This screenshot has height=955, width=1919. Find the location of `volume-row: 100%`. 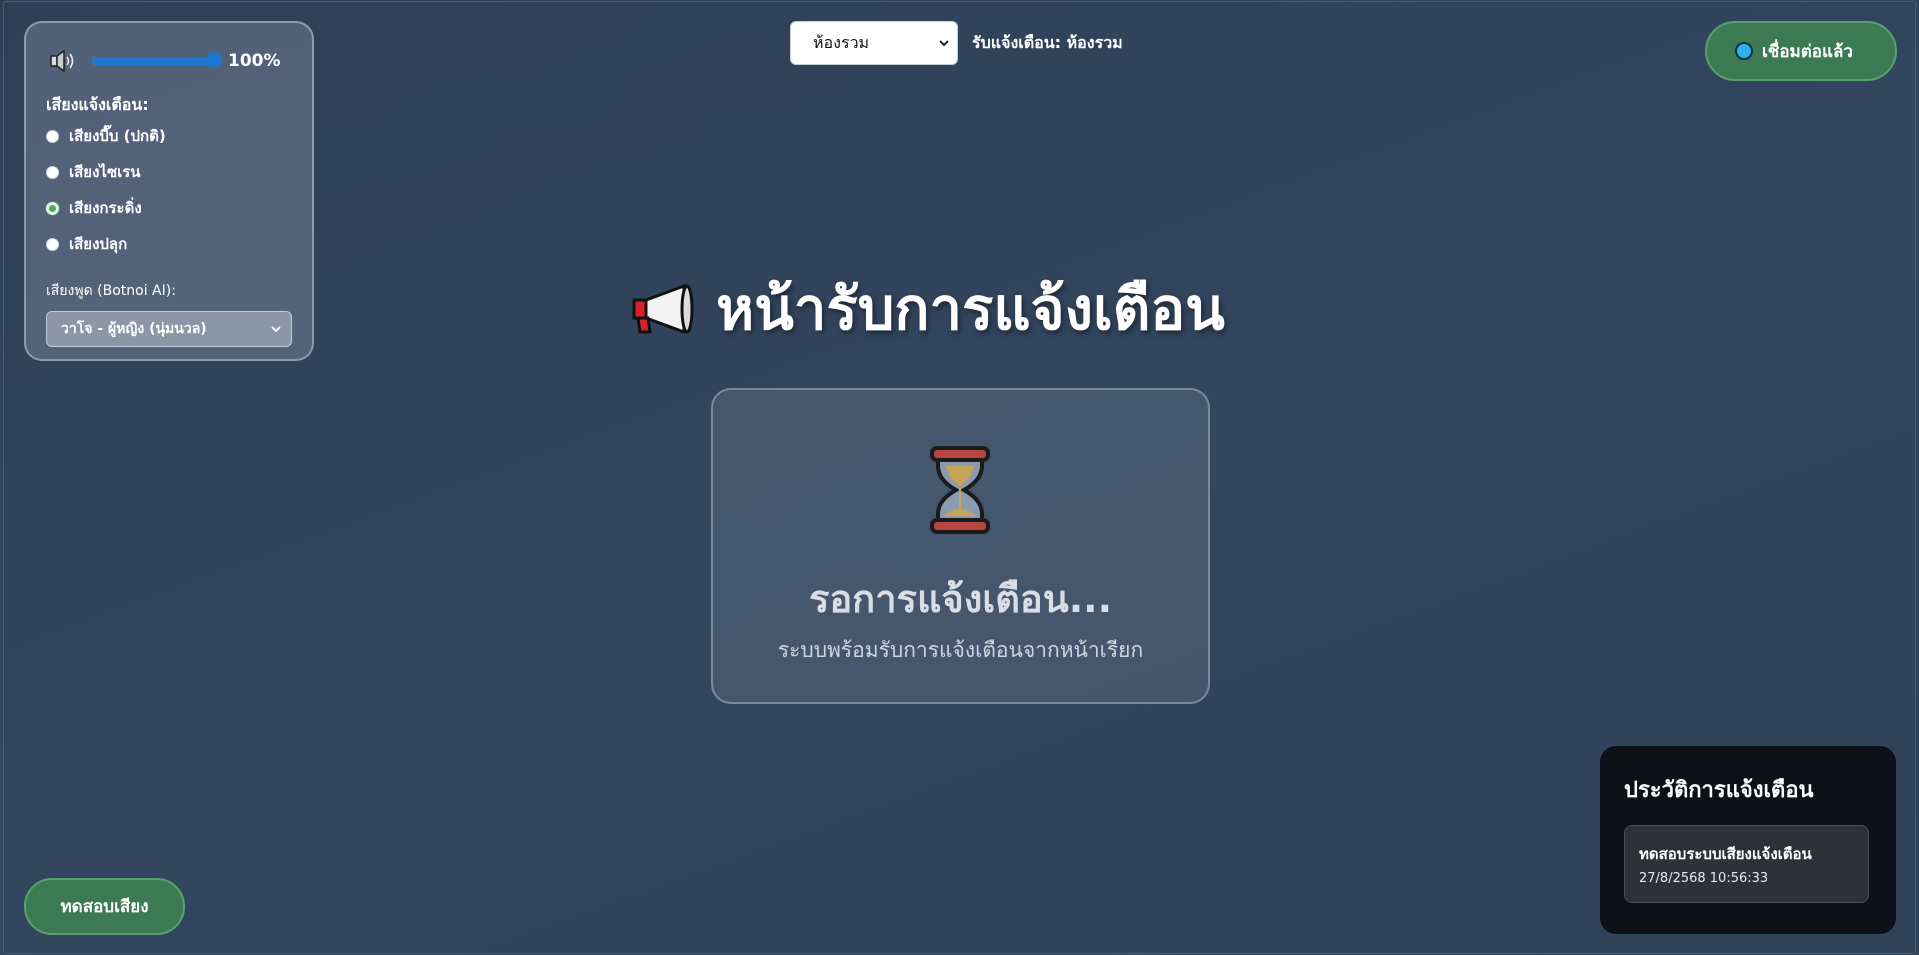

volume-row: 100% is located at coordinates (169, 61).